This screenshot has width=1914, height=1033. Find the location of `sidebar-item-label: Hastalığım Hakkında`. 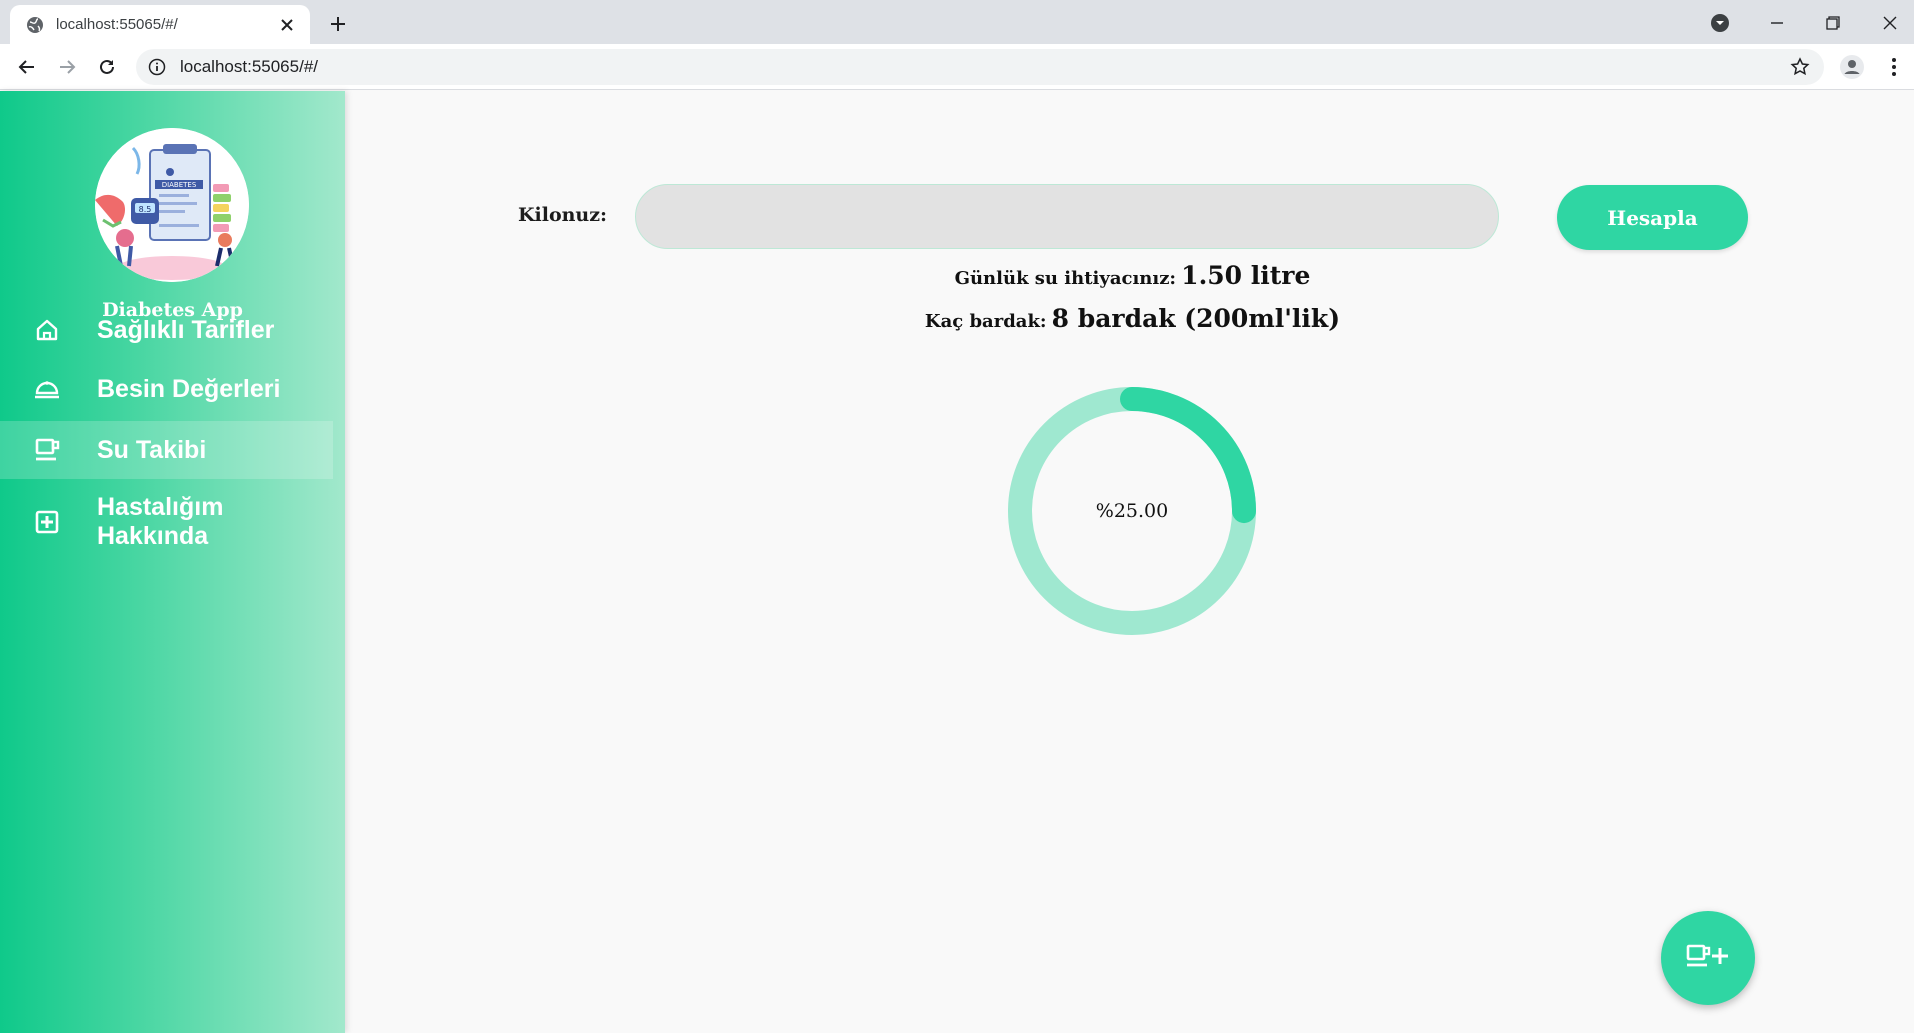

sidebar-item-label: Hastalığım Hakkında is located at coordinates (160, 521).